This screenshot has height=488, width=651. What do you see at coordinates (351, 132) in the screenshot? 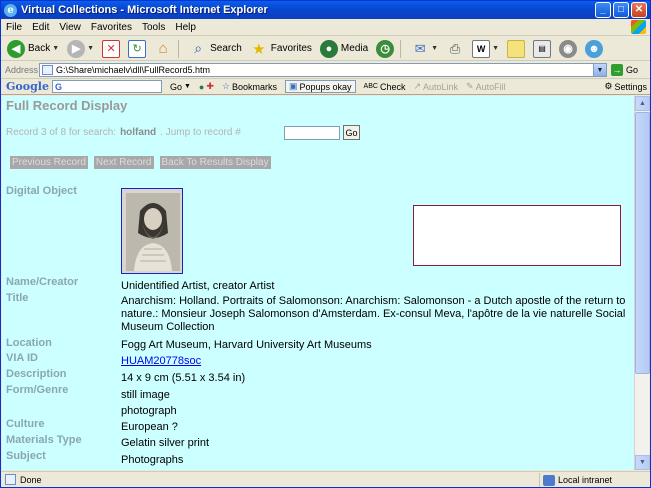
I see `jump-go-button: Go` at bounding box center [351, 132].